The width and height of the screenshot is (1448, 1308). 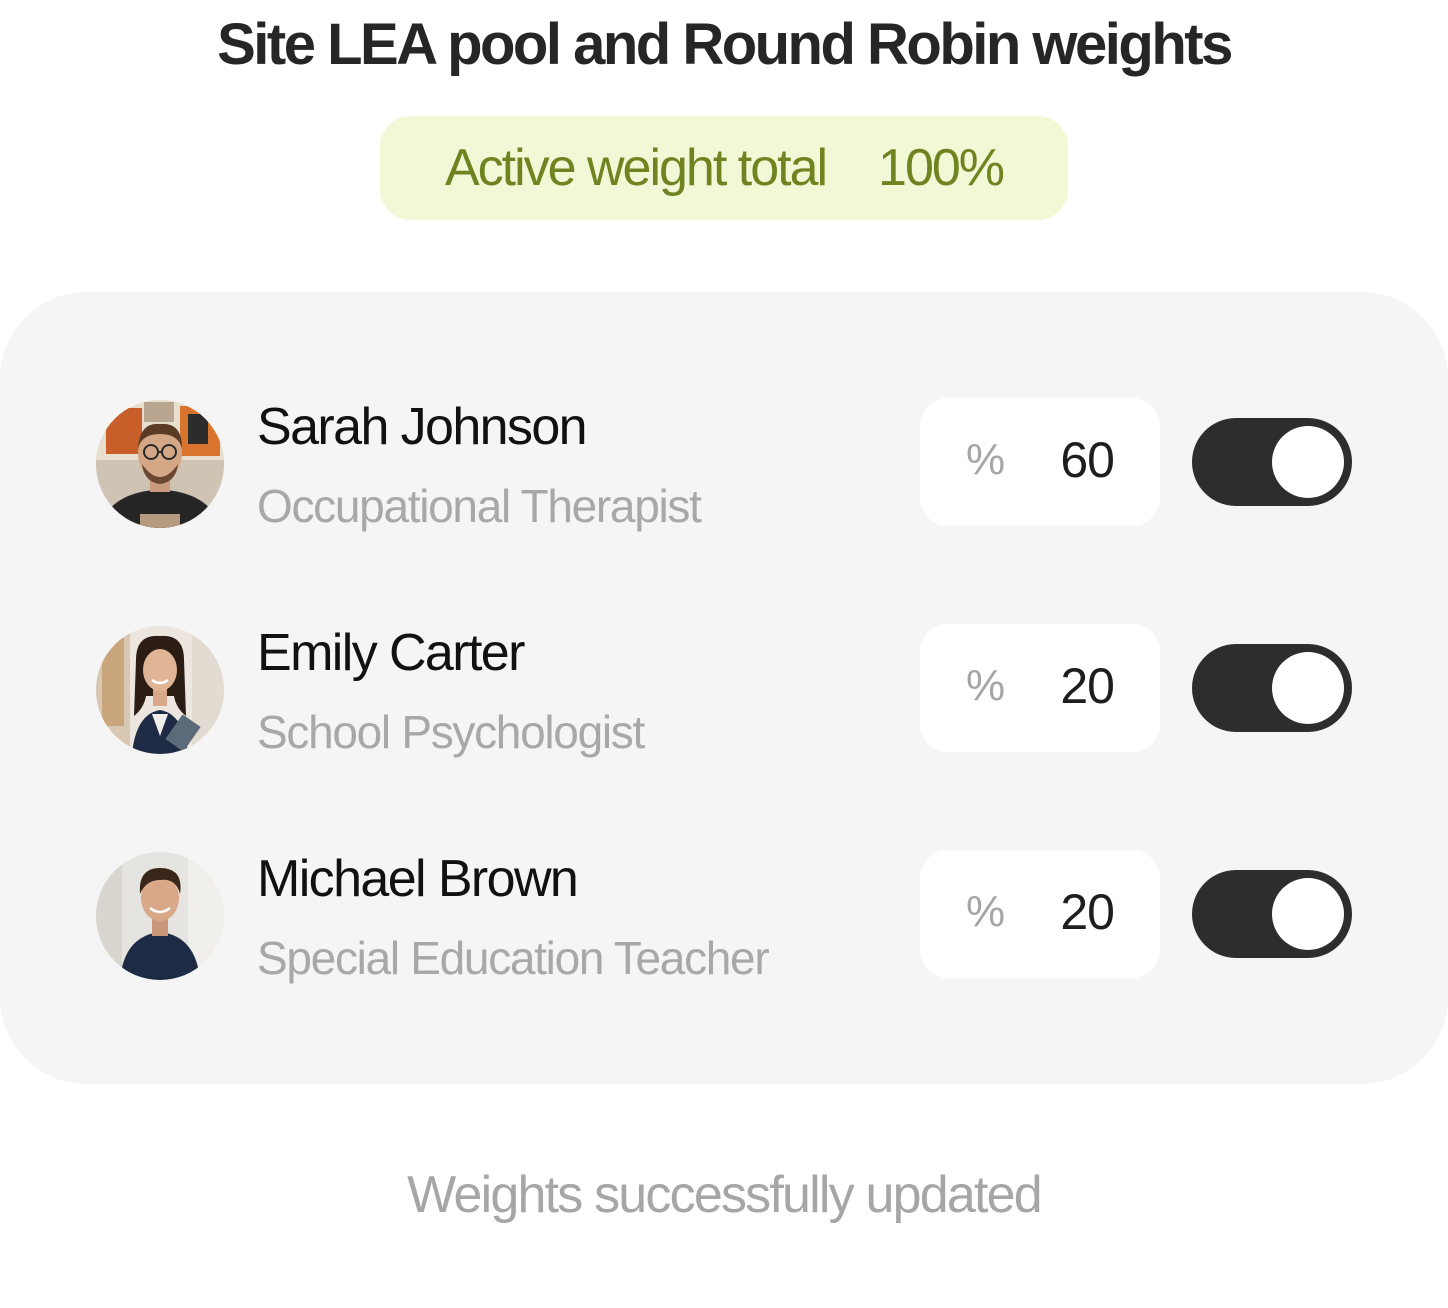 What do you see at coordinates (391, 653) in the screenshot?
I see `member-name: Emily Carter` at bounding box center [391, 653].